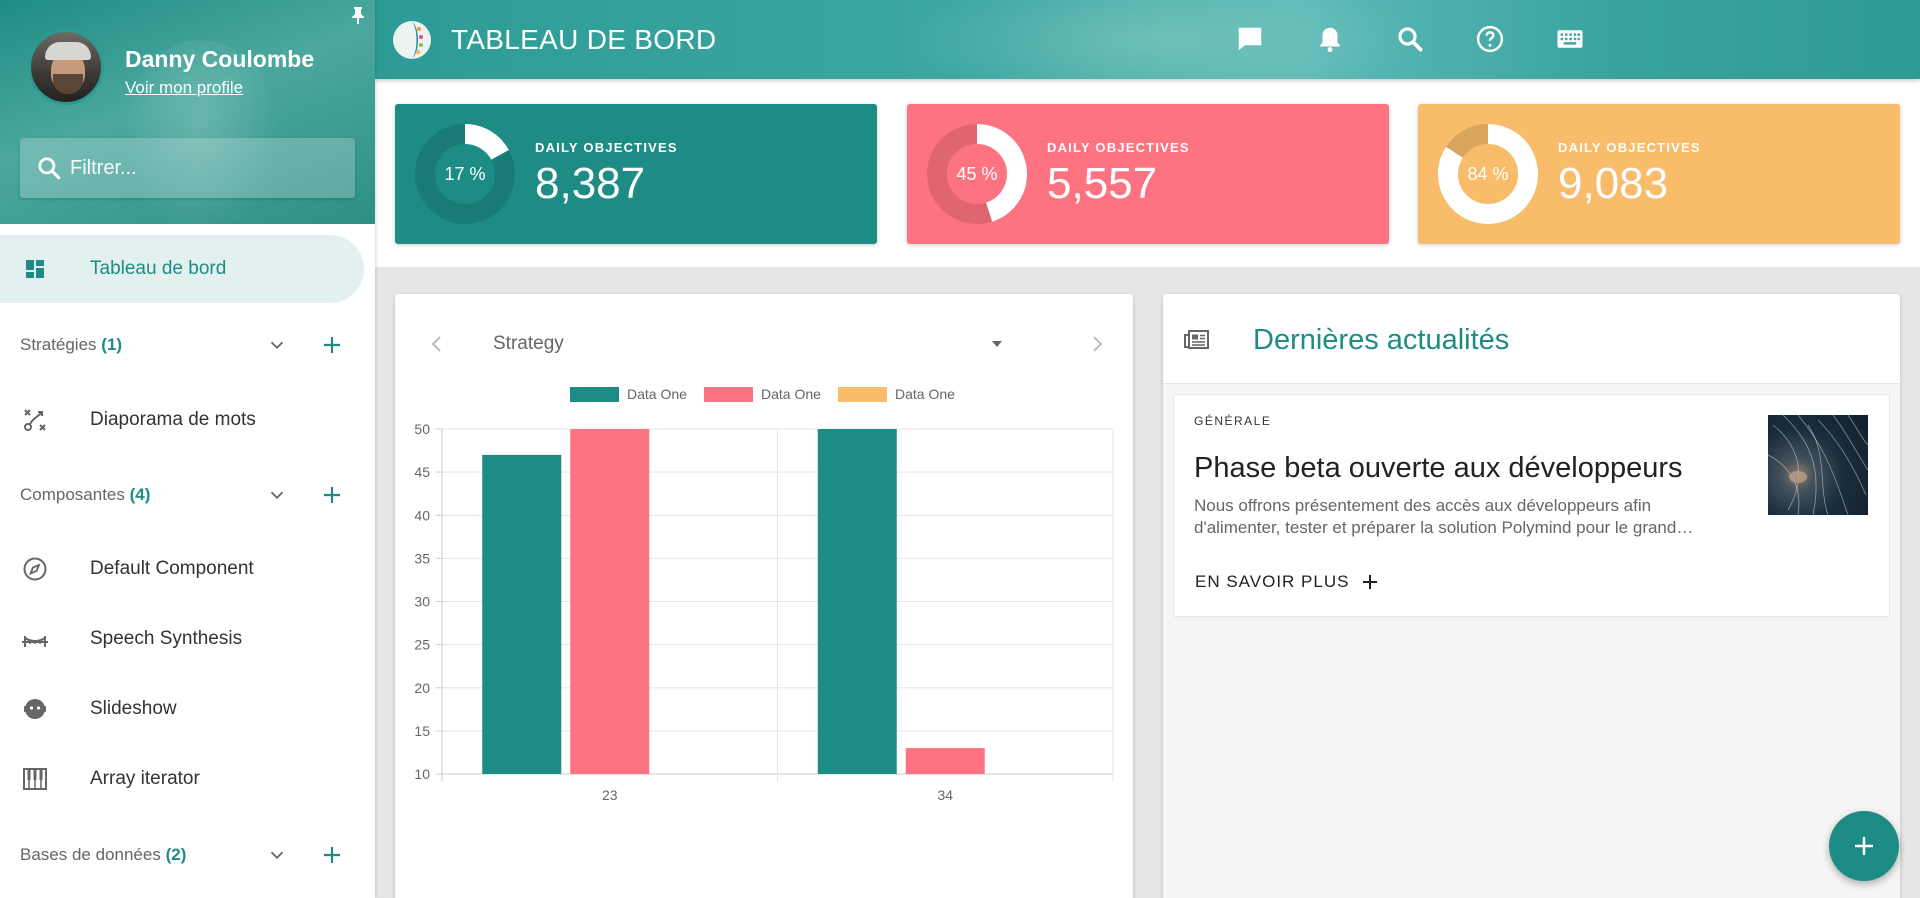 This screenshot has height=898, width=1920. Describe the element at coordinates (1381, 340) in the screenshot. I see `news-title: Dernières actualités` at that location.